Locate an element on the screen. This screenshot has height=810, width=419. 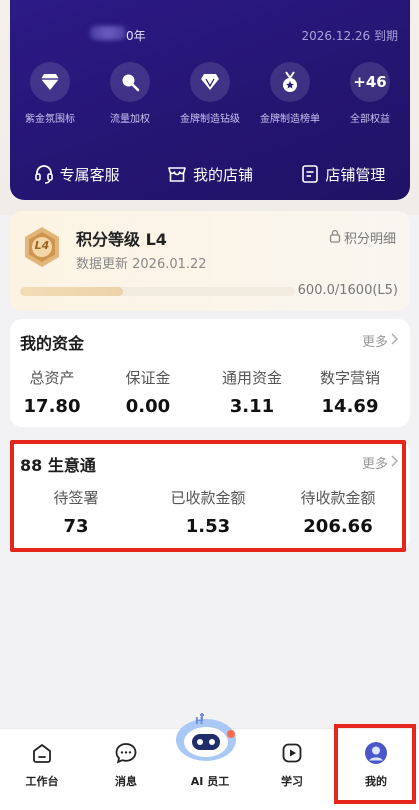
lock-icon is located at coordinates (335, 238).